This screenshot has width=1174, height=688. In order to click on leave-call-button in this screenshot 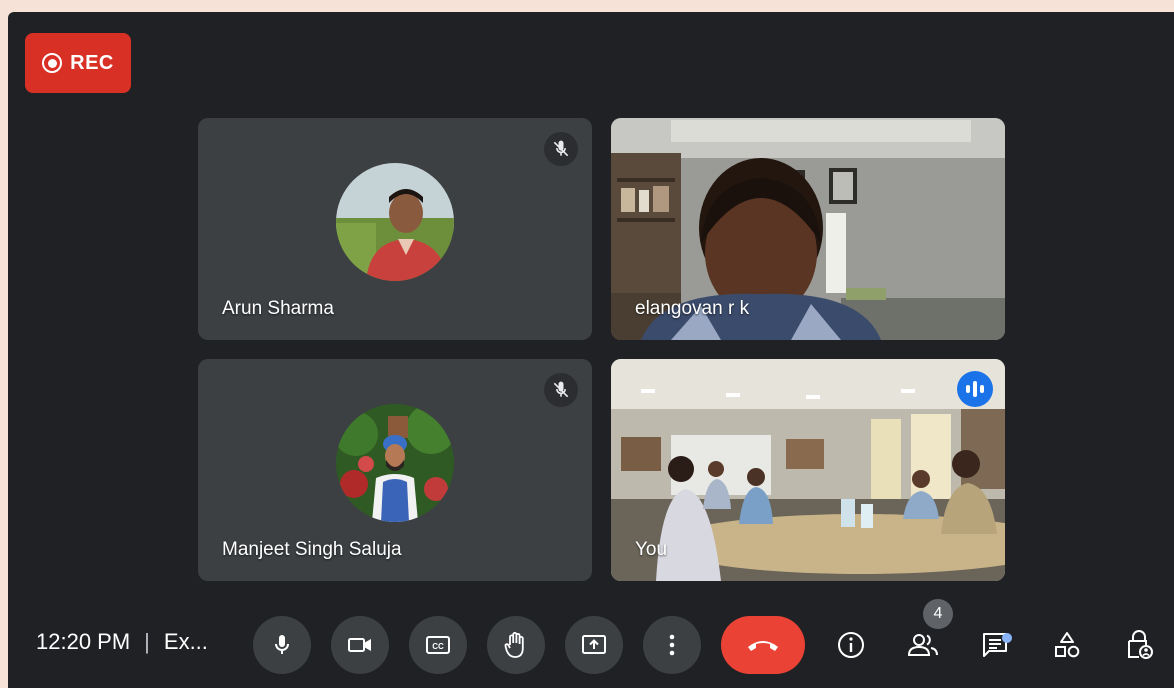, I will do `click(763, 645)`.